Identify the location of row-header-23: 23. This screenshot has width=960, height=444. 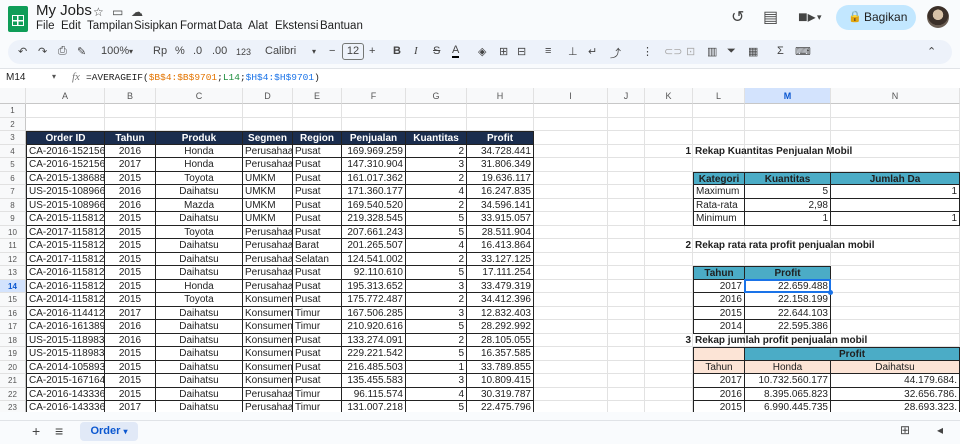
(13, 406).